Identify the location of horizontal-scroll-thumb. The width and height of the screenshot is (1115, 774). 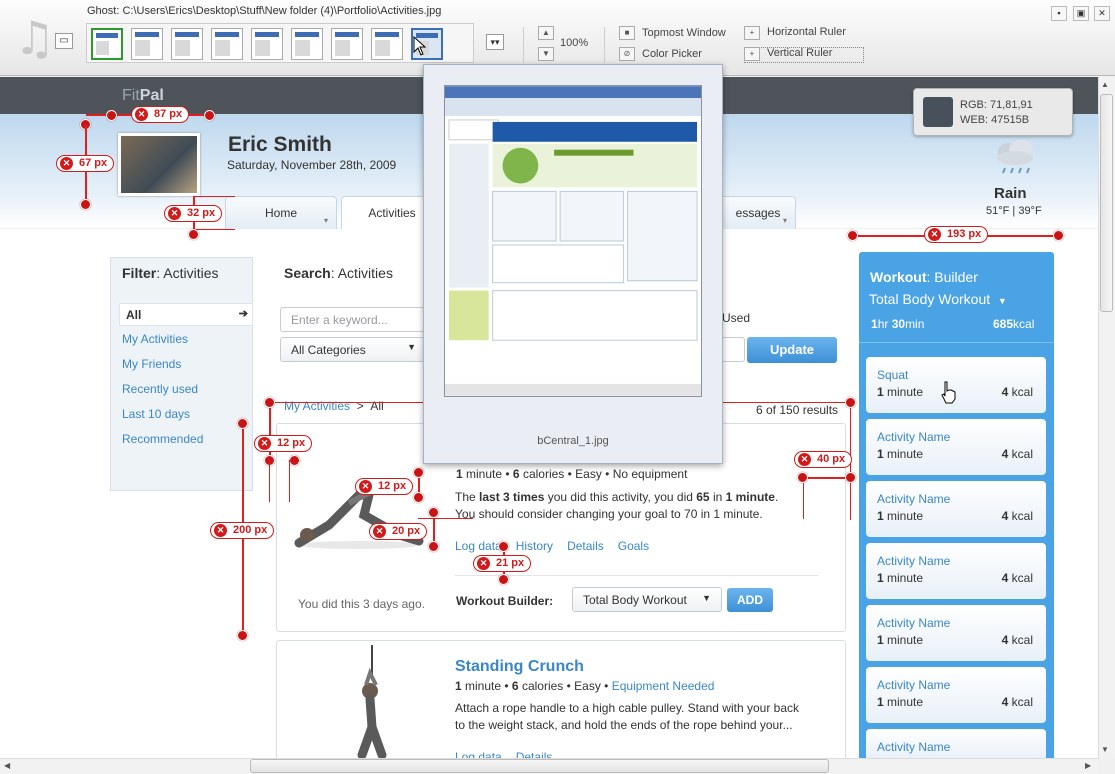
(539, 766).